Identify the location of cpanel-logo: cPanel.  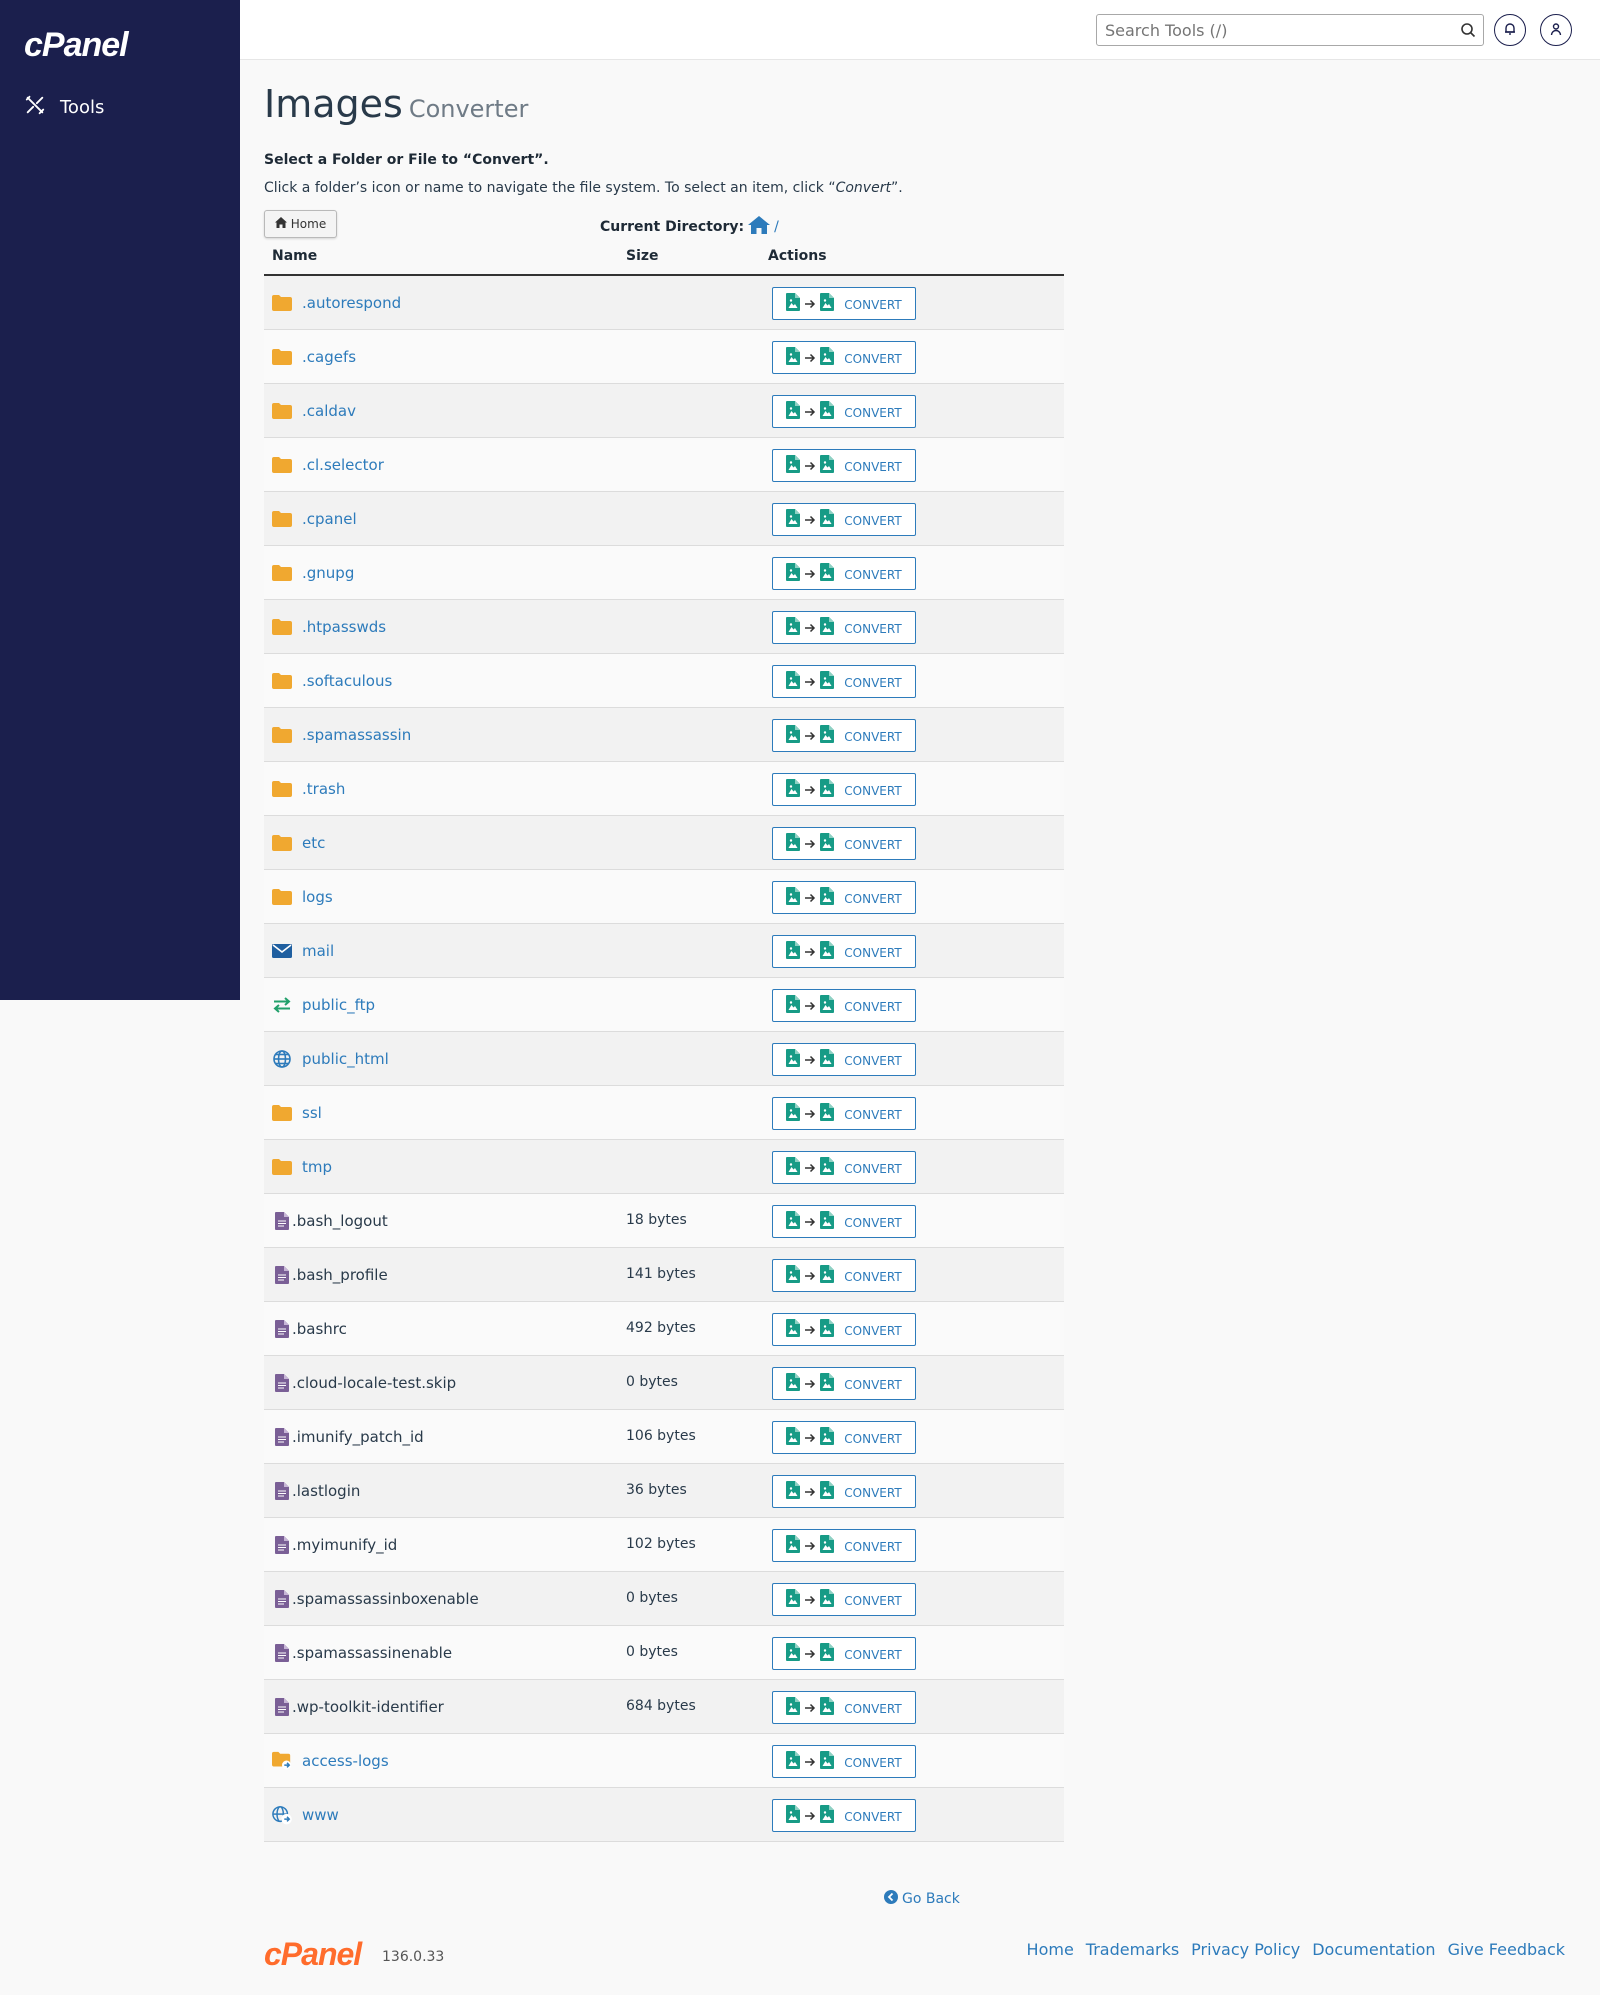
(76, 45).